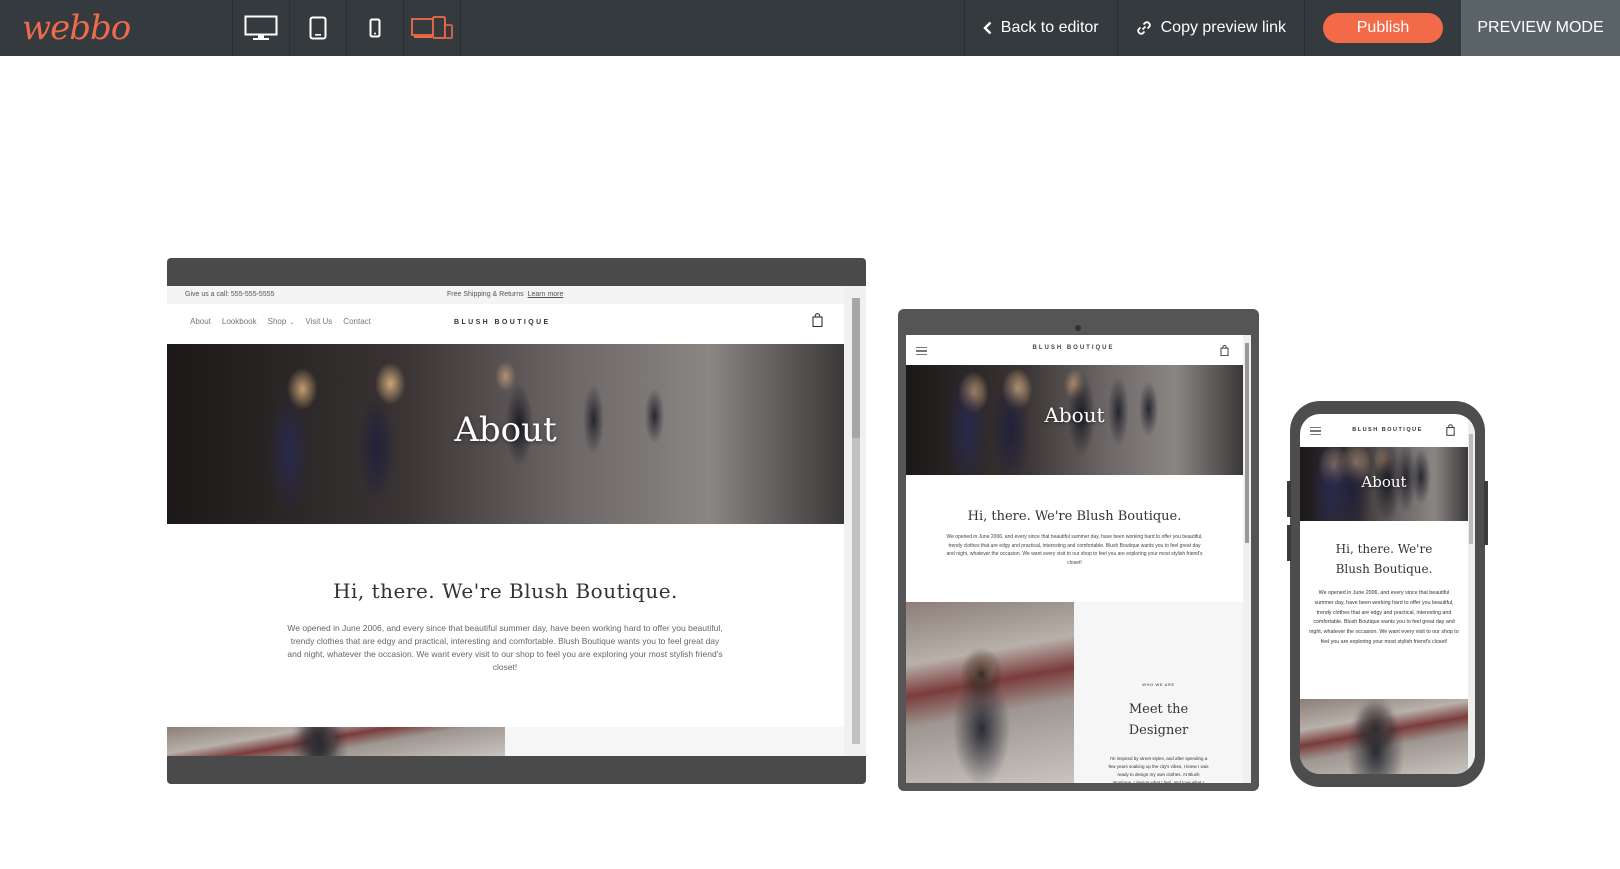 The height and width of the screenshot is (869, 1620). I want to click on copy-preview-link-label: Copy preview link, so click(1223, 27).